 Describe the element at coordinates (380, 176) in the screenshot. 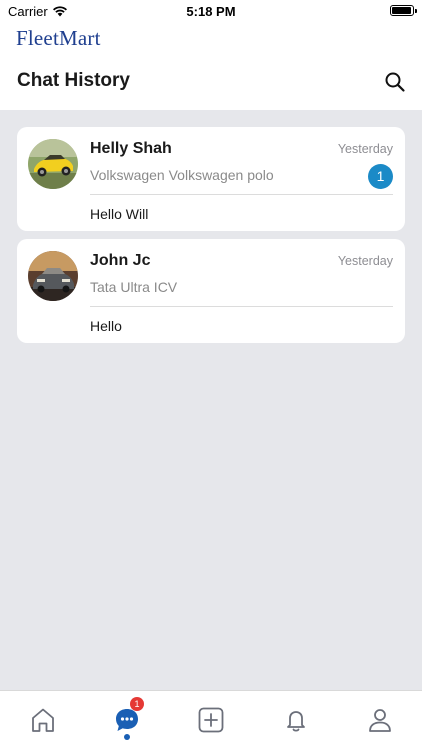

I see `unread-badge: 1` at that location.